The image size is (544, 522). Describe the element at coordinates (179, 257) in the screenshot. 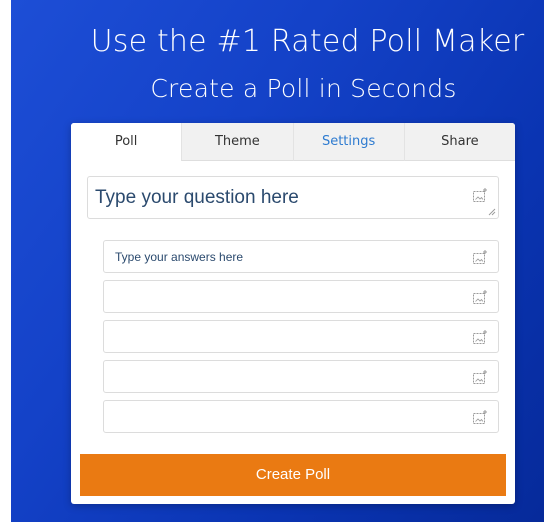

I see `answer-placeholder: Type your answers here` at that location.